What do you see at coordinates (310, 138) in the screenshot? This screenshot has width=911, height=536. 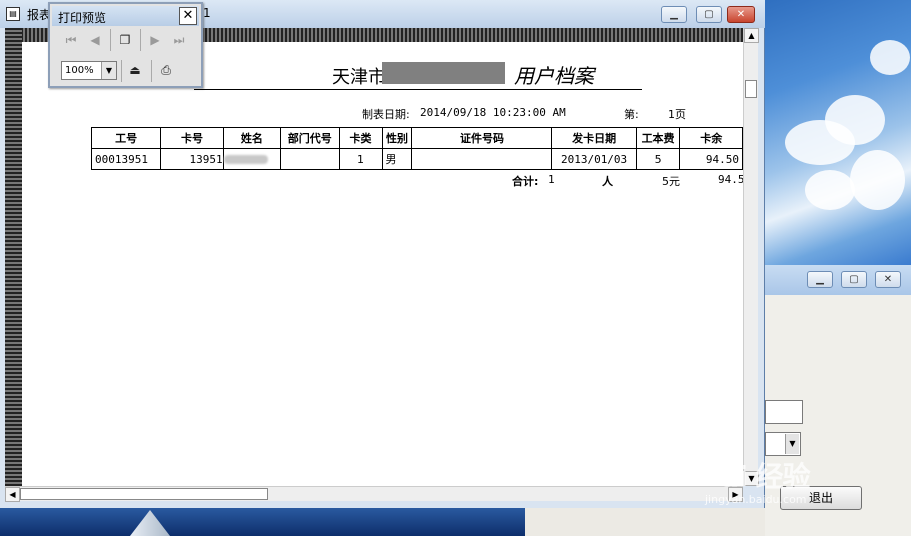 I see `col-header: 部门代号` at bounding box center [310, 138].